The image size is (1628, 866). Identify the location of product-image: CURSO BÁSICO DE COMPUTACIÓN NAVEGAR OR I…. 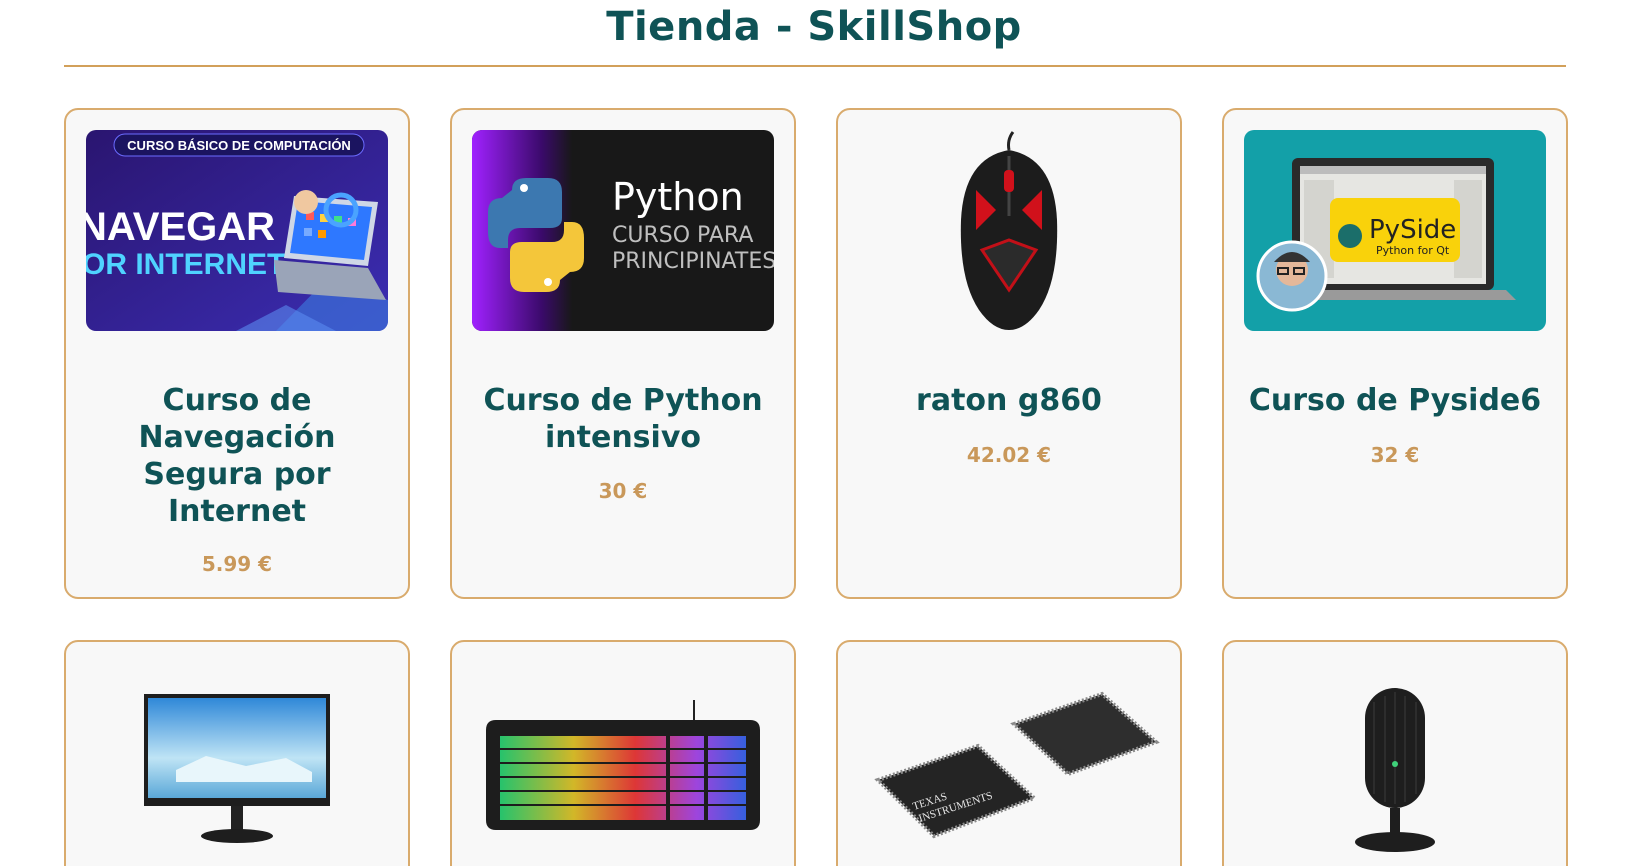
(237, 230).